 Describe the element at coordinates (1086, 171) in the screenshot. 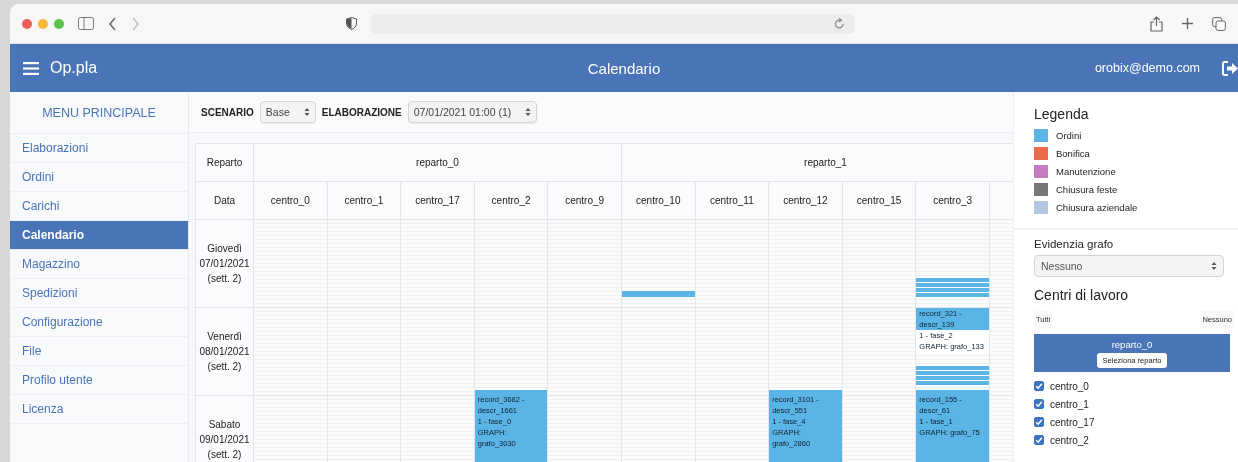

I see `legend-label: Manutenzione` at that location.